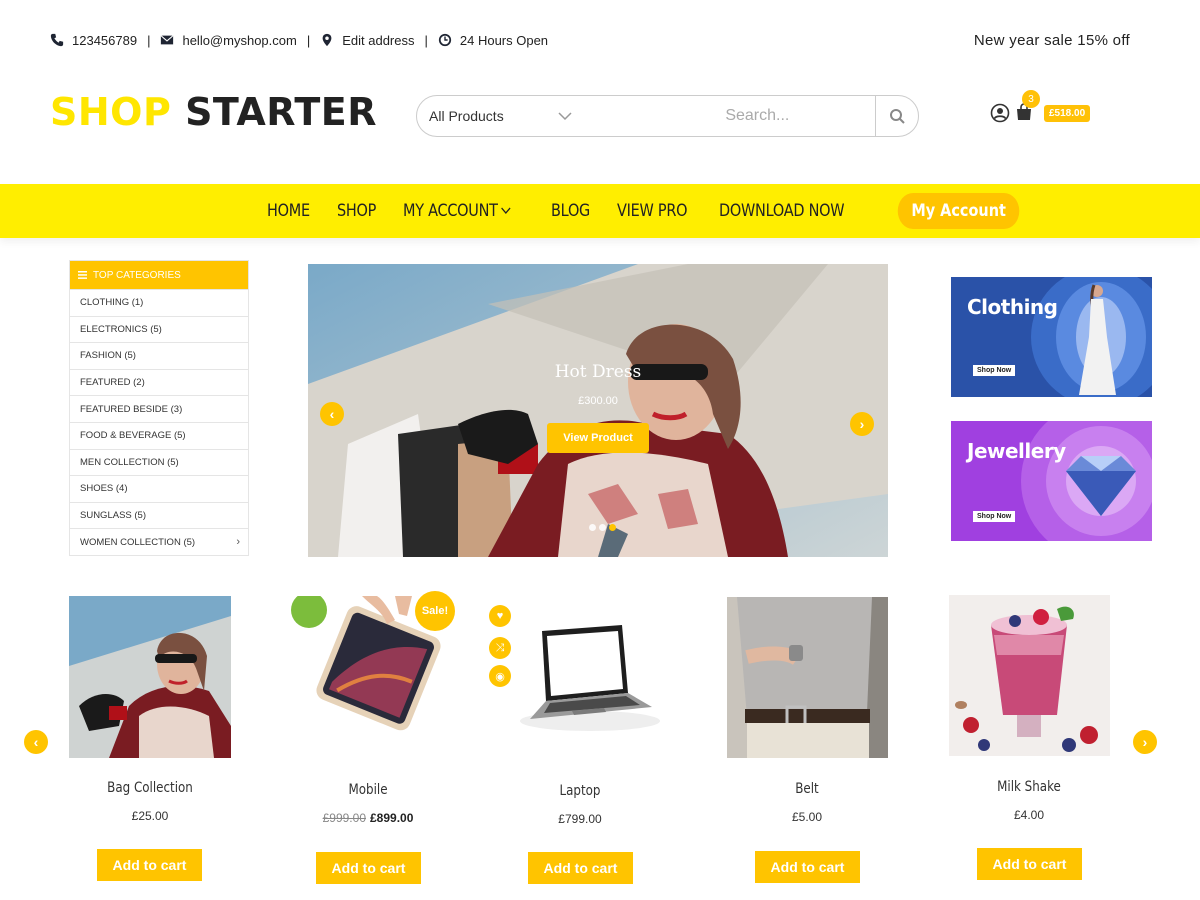 This screenshot has width=1200, height=900. I want to click on email-item: hello@myshop.com, so click(228, 40).